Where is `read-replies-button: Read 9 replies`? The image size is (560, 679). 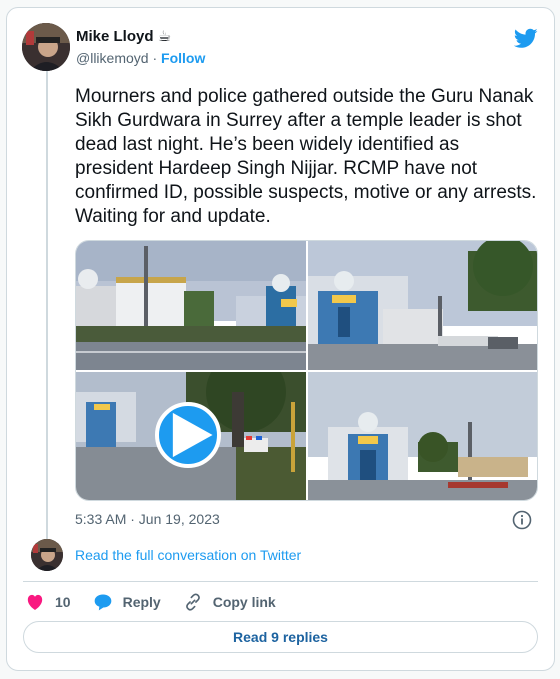
read-replies-button: Read 9 replies is located at coordinates (280, 637).